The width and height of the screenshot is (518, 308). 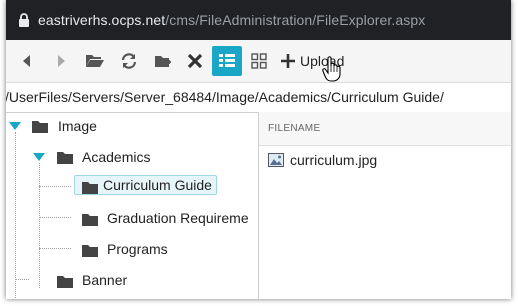 I want to click on grid-view-button, so click(x=259, y=61).